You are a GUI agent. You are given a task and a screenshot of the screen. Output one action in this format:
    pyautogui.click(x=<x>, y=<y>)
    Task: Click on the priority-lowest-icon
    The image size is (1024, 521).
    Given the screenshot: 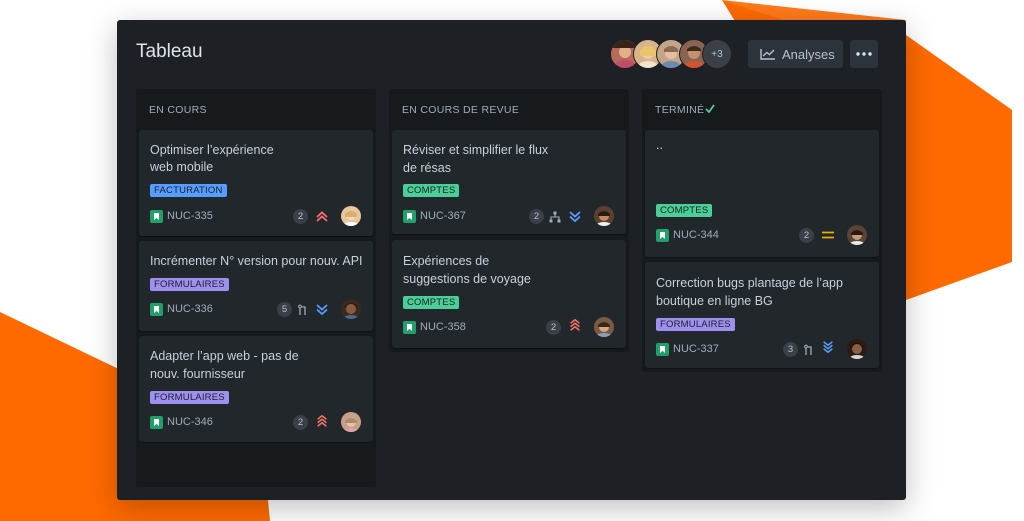 What is the action you would take?
    pyautogui.click(x=828, y=347)
    